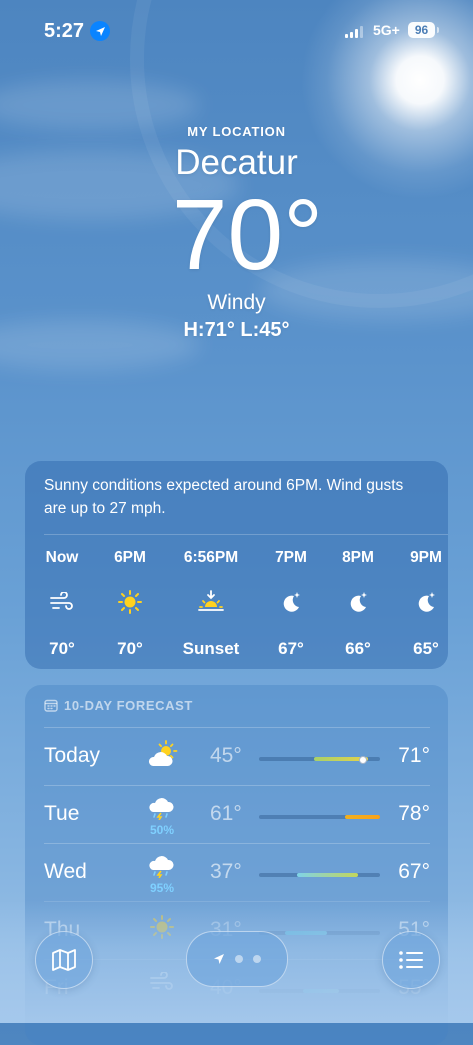  I want to click on location-pager, so click(237, 959).